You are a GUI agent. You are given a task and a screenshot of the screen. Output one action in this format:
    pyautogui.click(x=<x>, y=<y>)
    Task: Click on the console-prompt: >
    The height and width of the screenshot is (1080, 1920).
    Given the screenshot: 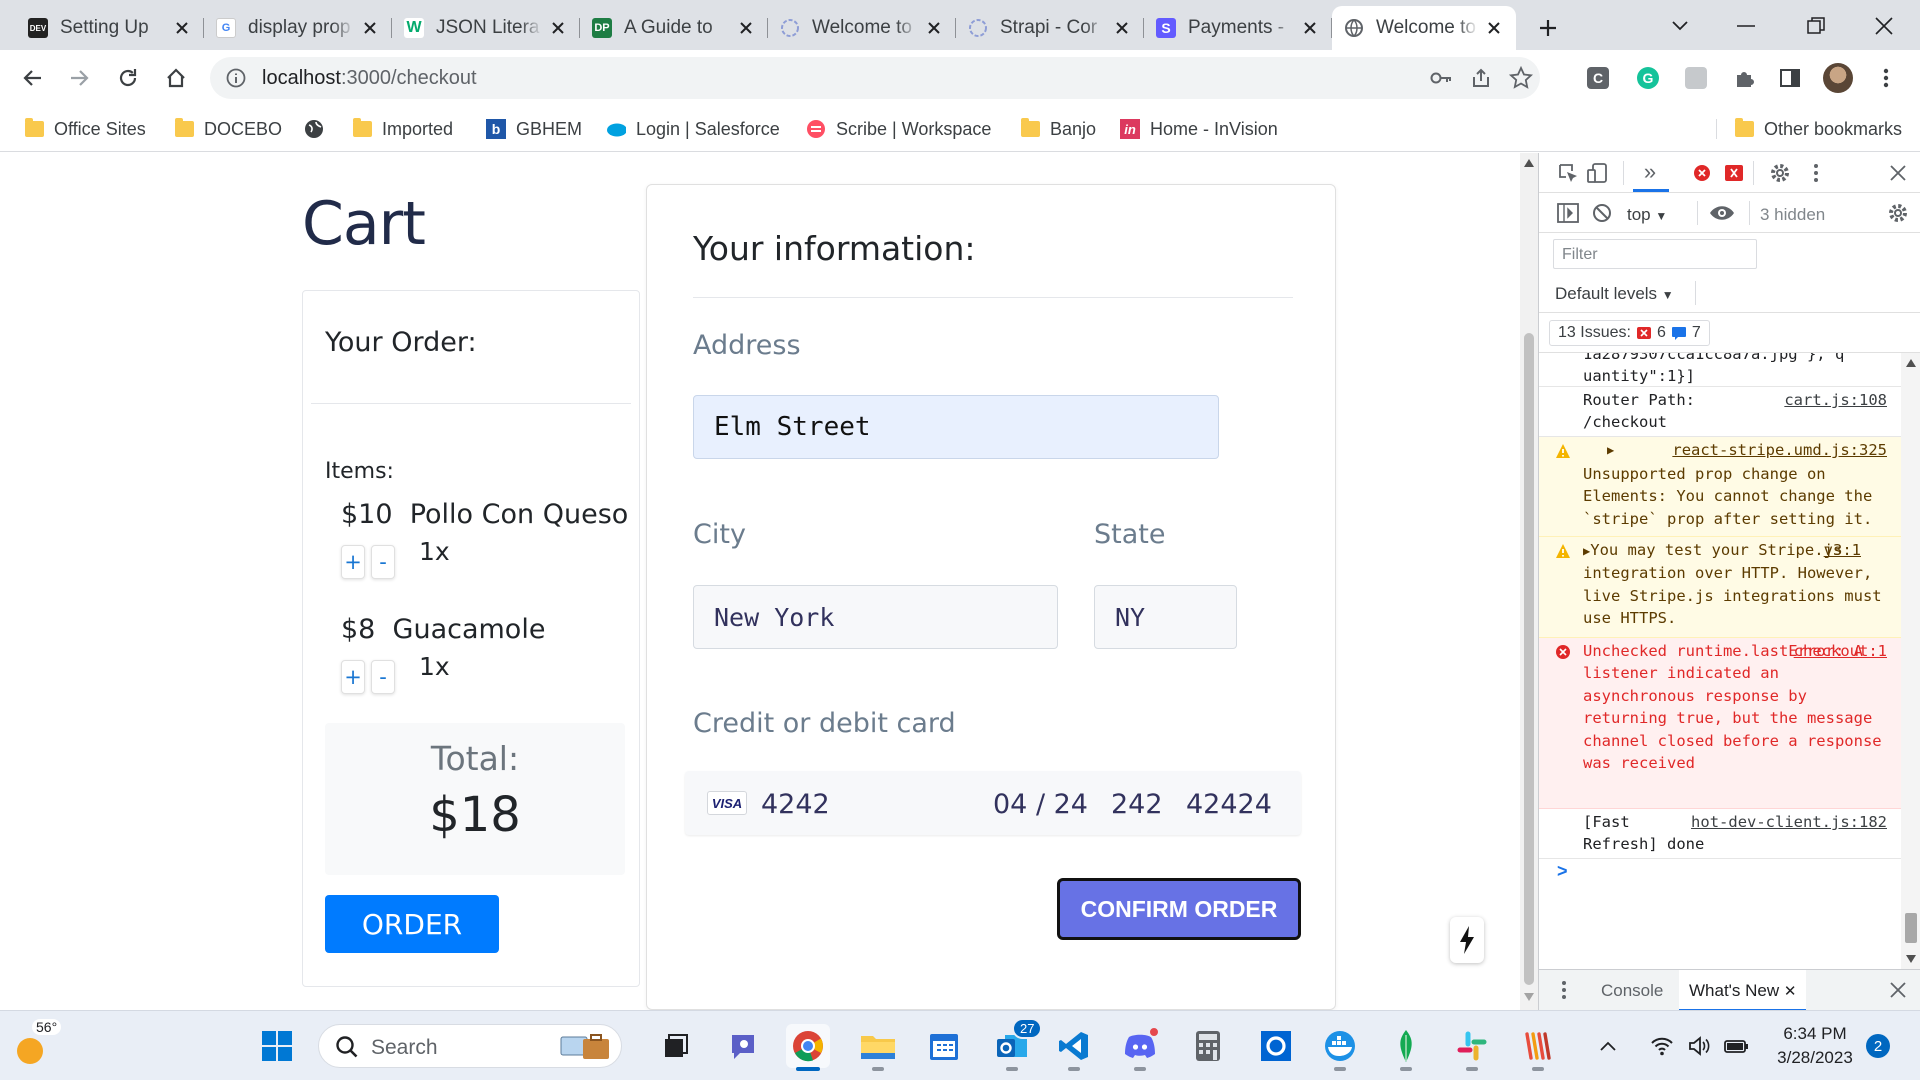 What is the action you would take?
    pyautogui.click(x=1562, y=871)
    